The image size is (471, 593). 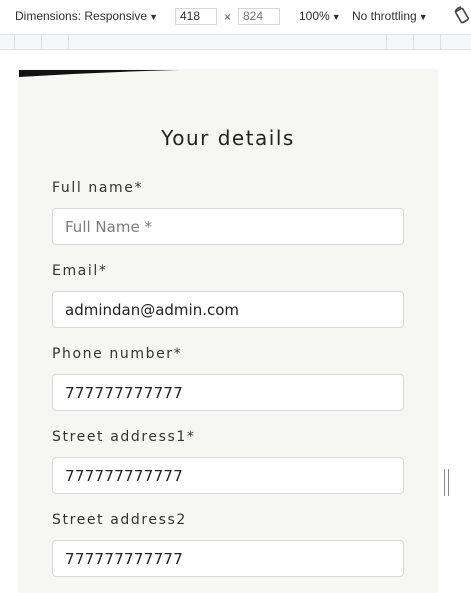 What do you see at coordinates (228, 309) in the screenshot?
I see `email-input` at bounding box center [228, 309].